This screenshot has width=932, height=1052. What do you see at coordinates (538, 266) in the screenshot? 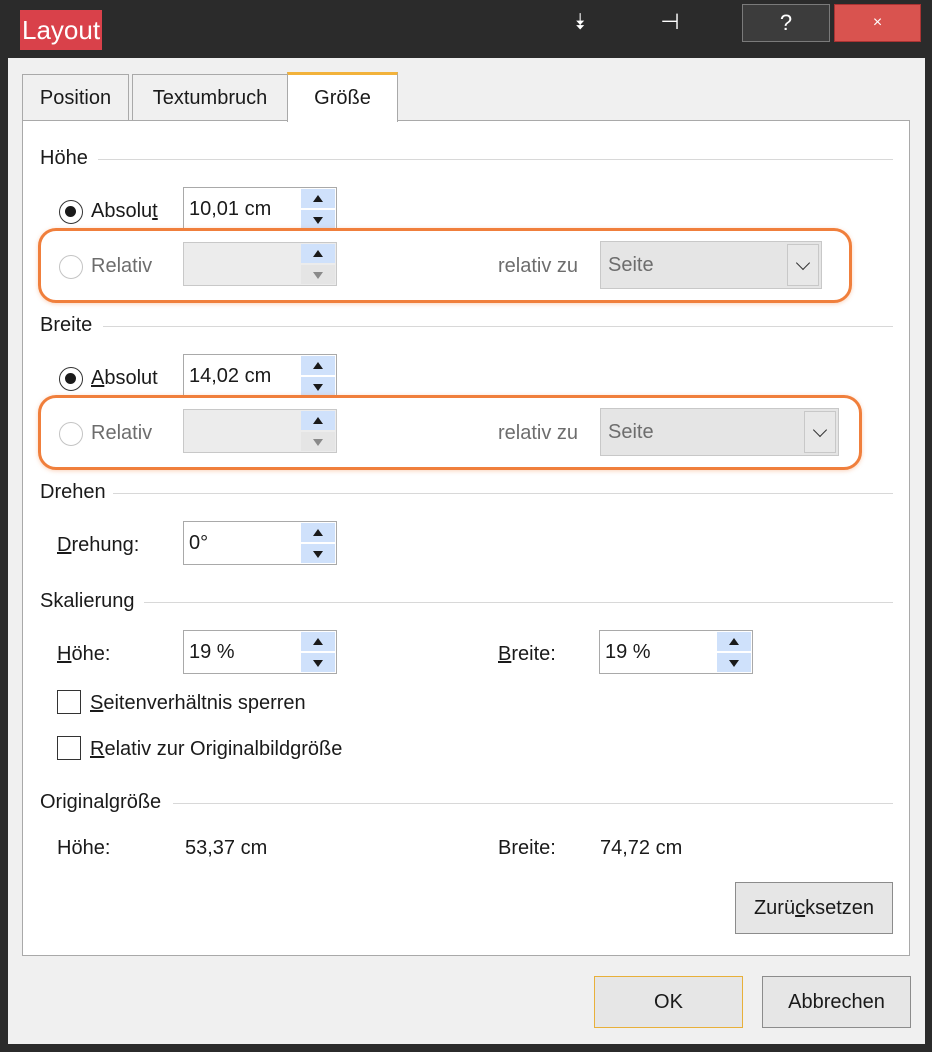
I see `hoehe-relativ-zu-label: relativ zu` at bounding box center [538, 266].